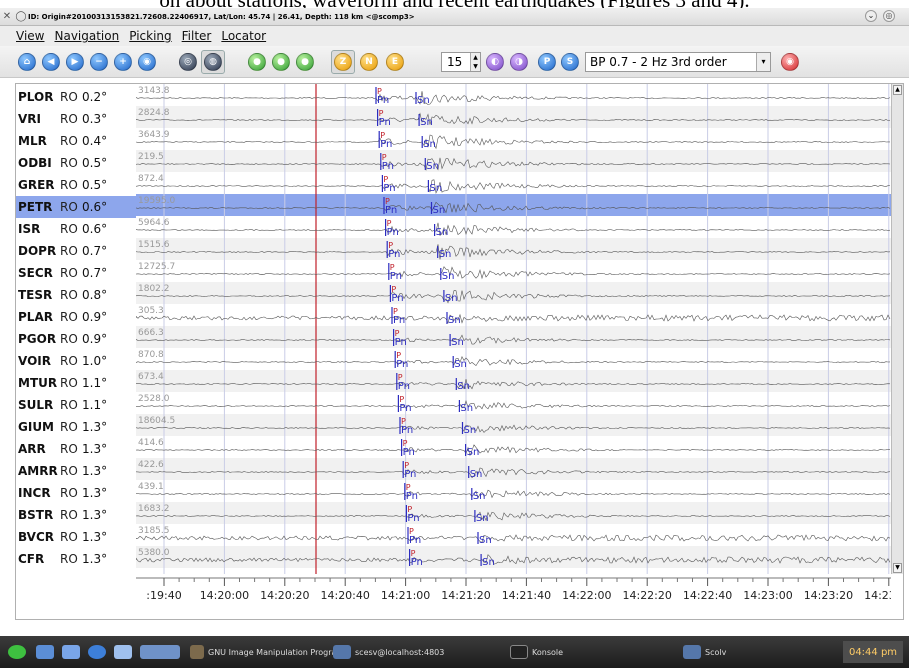 This screenshot has width=909, height=668. Describe the element at coordinates (123, 652) in the screenshot. I see `home-folder-icon` at that location.